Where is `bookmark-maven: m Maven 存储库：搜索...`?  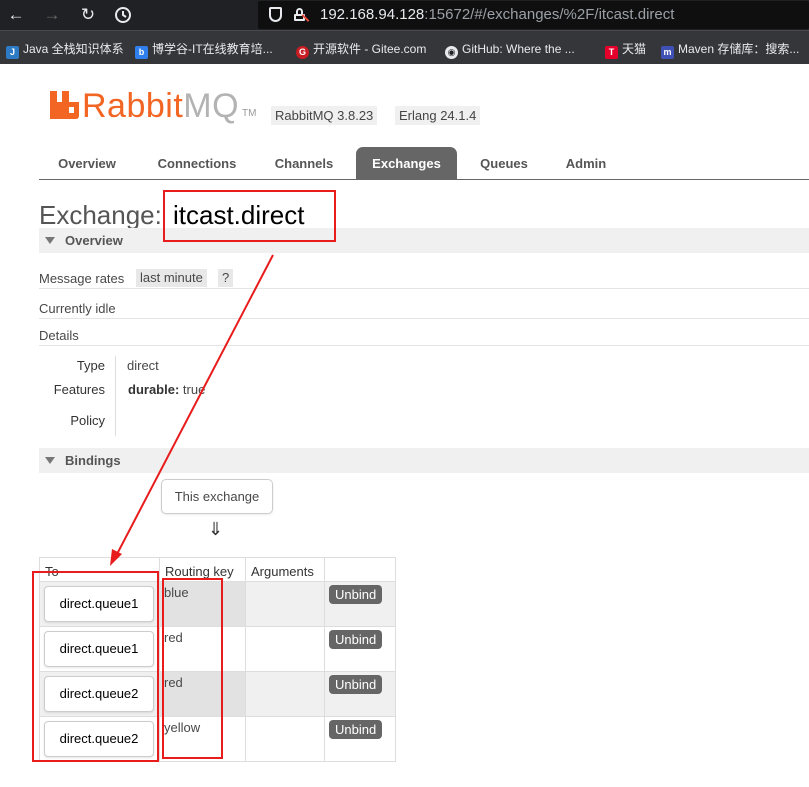
bookmark-maven: m Maven 存储库：搜索... is located at coordinates (730, 50).